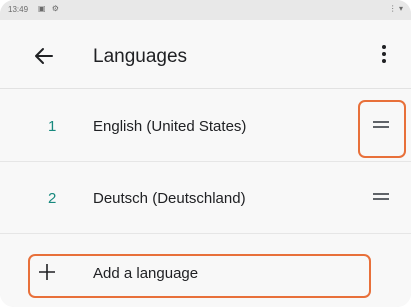 The height and width of the screenshot is (307, 411). What do you see at coordinates (52, 198) in the screenshot?
I see `language-index: 2` at bounding box center [52, 198].